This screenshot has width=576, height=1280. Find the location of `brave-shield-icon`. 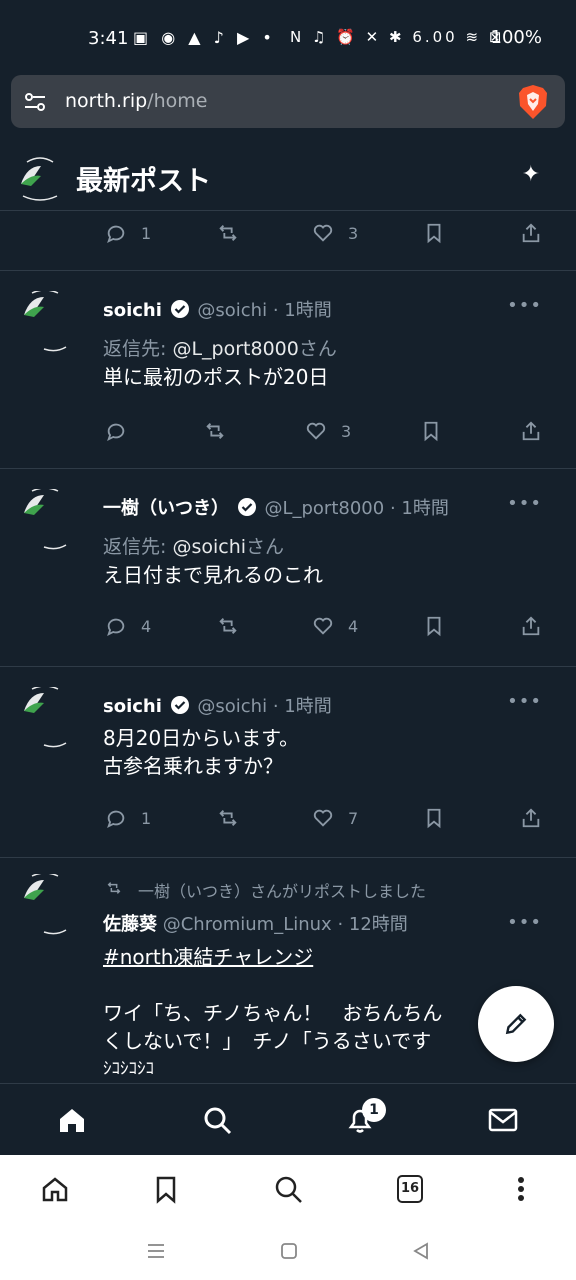

brave-shield-icon is located at coordinates (533, 102).